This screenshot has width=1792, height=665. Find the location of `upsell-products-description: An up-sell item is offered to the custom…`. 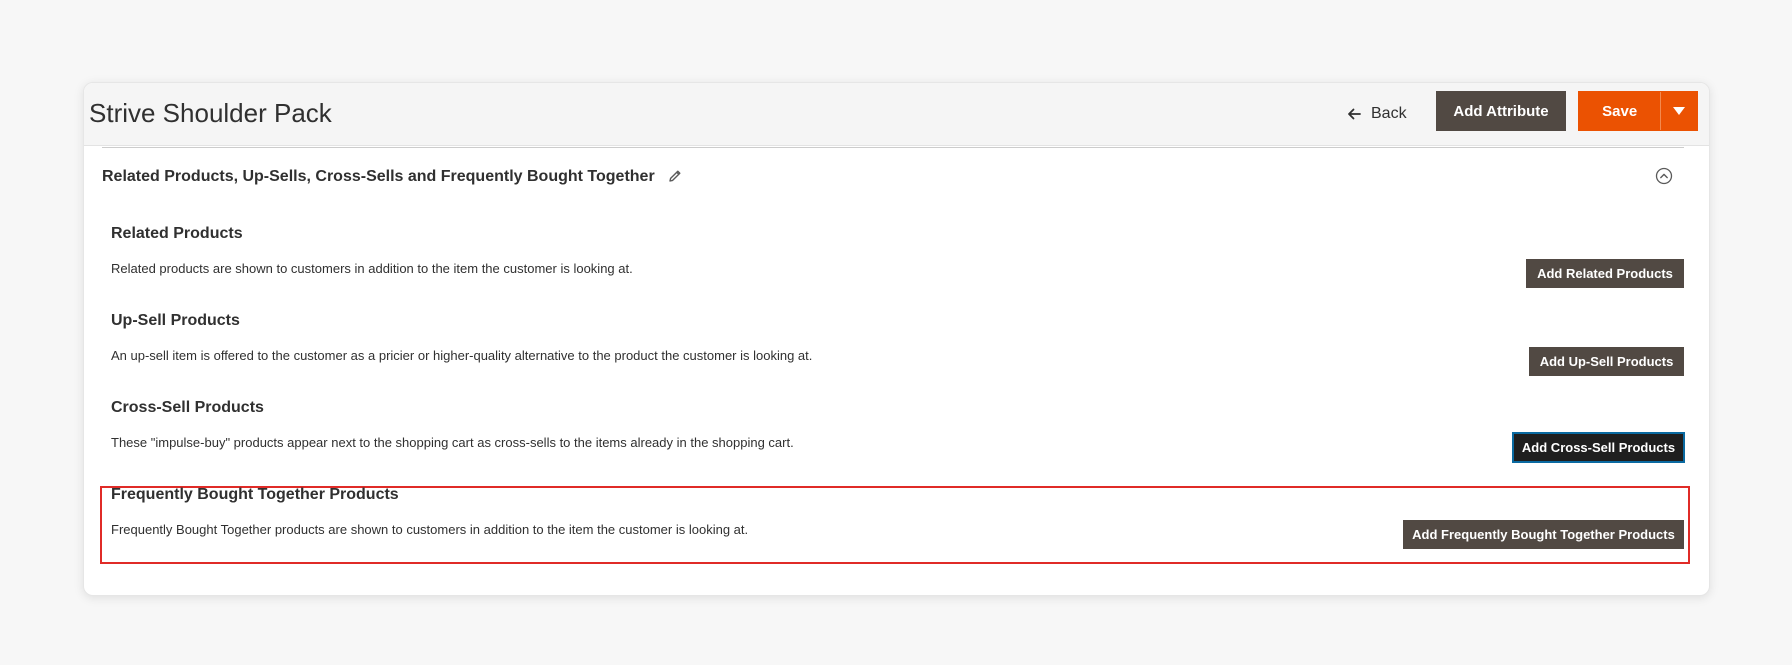

upsell-products-description: An up-sell item is offered to the custom… is located at coordinates (462, 355).